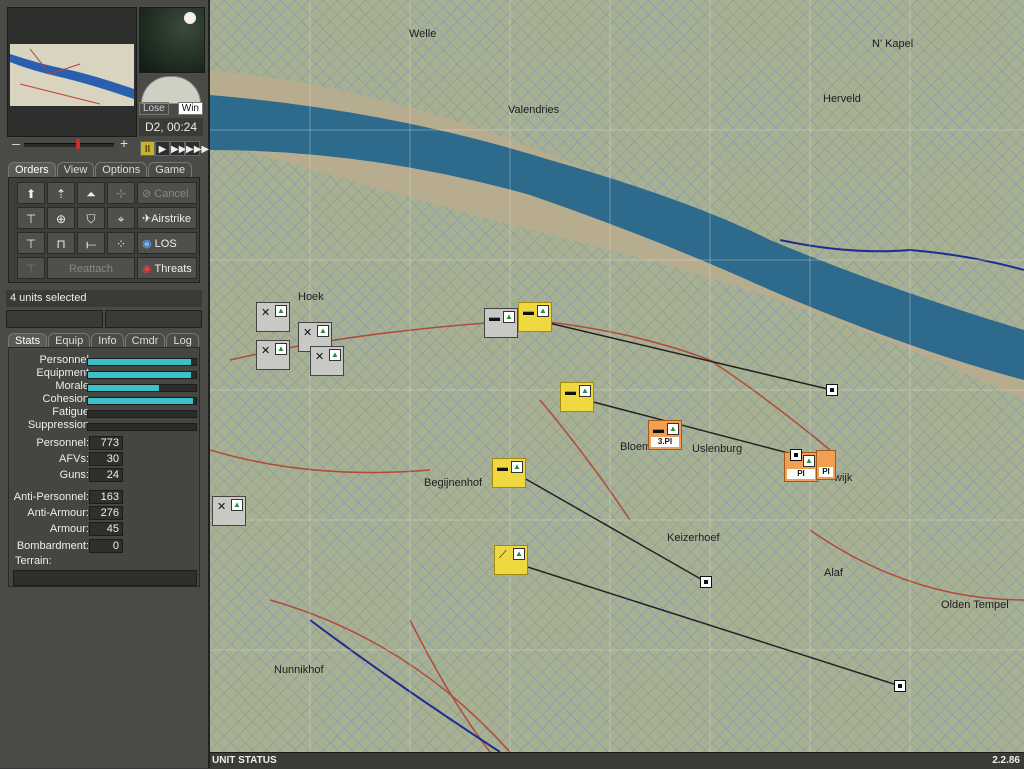  What do you see at coordinates (91, 218) in the screenshot?
I see `shield-icon: ⛉` at bounding box center [91, 218].